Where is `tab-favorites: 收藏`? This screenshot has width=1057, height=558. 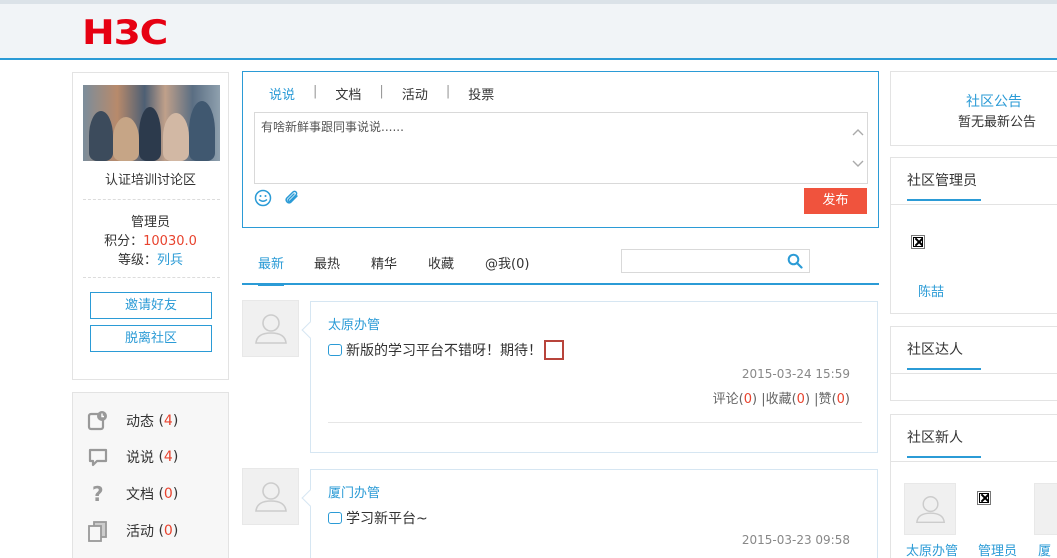 tab-favorites: 收藏 is located at coordinates (441, 268).